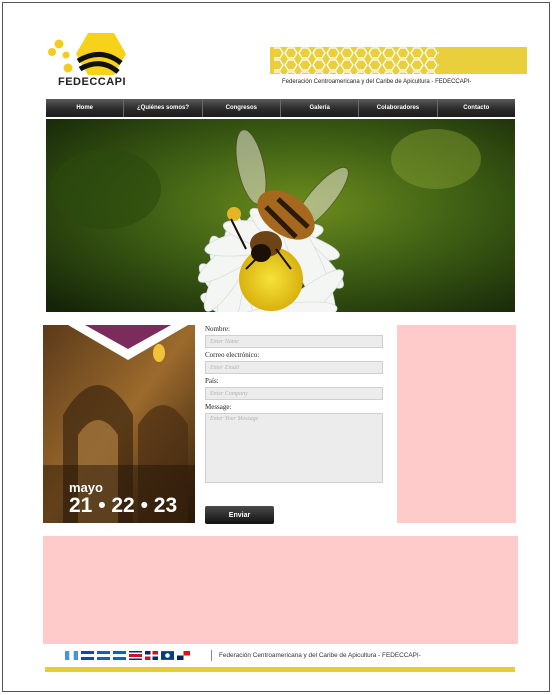  Describe the element at coordinates (232, 355) in the screenshot. I see `email-label: Correo electrónico:` at that location.